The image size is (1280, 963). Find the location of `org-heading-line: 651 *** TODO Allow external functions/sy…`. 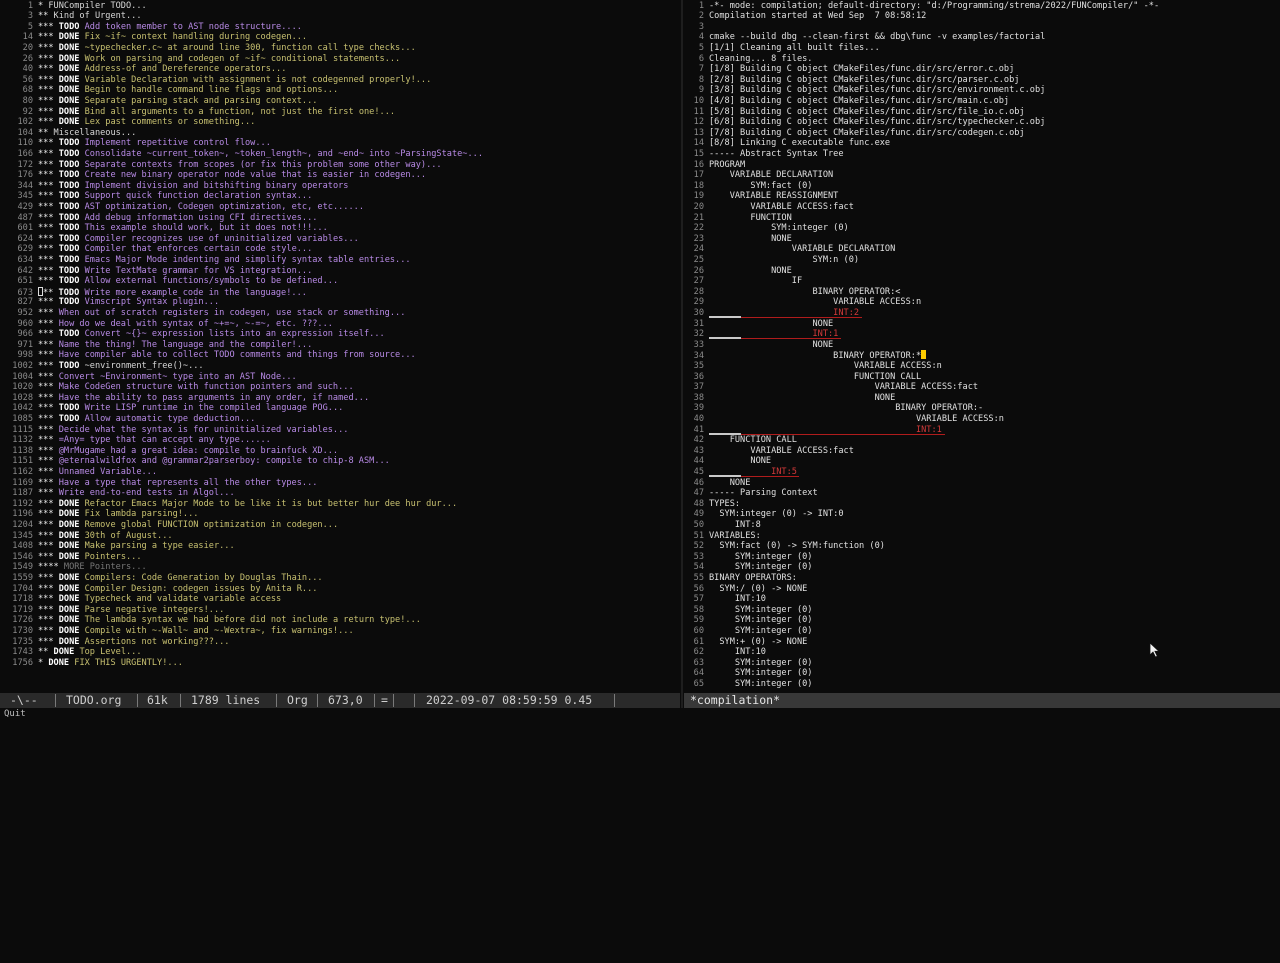

org-heading-line: 651 *** TODO Allow external functions/sy… is located at coordinates (169, 281).